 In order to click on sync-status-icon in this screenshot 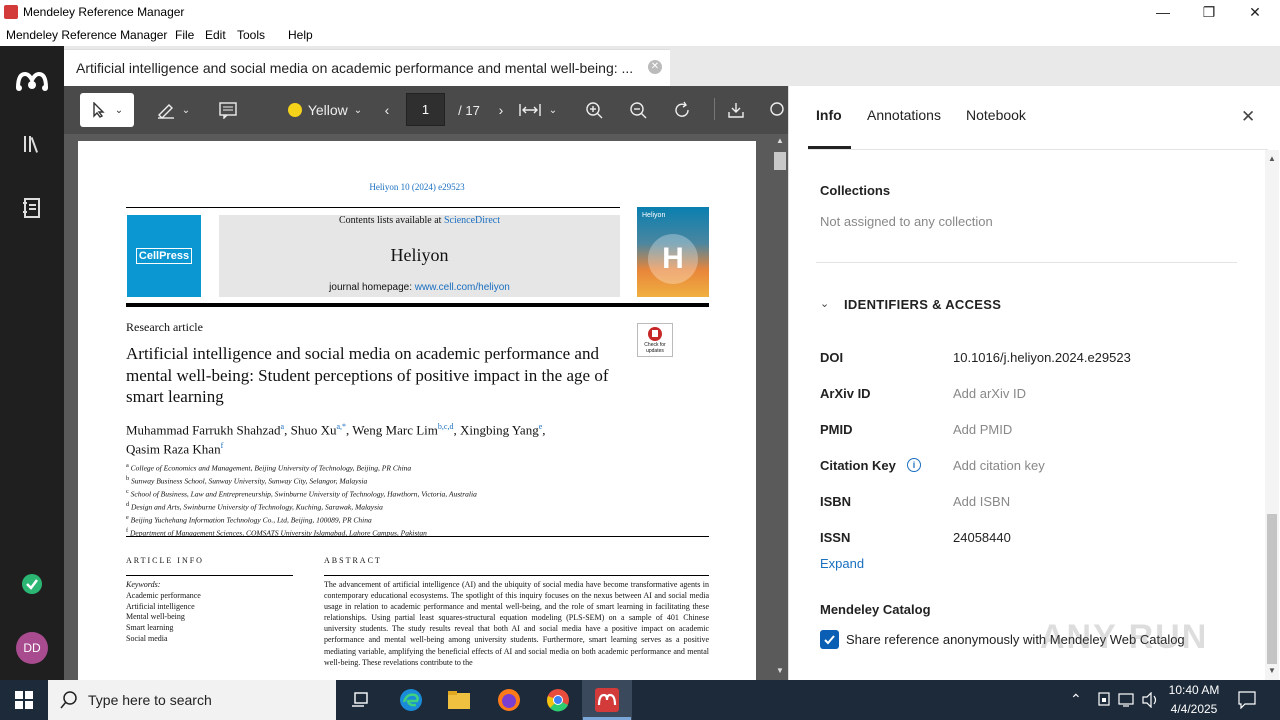, I will do `click(32, 584)`.